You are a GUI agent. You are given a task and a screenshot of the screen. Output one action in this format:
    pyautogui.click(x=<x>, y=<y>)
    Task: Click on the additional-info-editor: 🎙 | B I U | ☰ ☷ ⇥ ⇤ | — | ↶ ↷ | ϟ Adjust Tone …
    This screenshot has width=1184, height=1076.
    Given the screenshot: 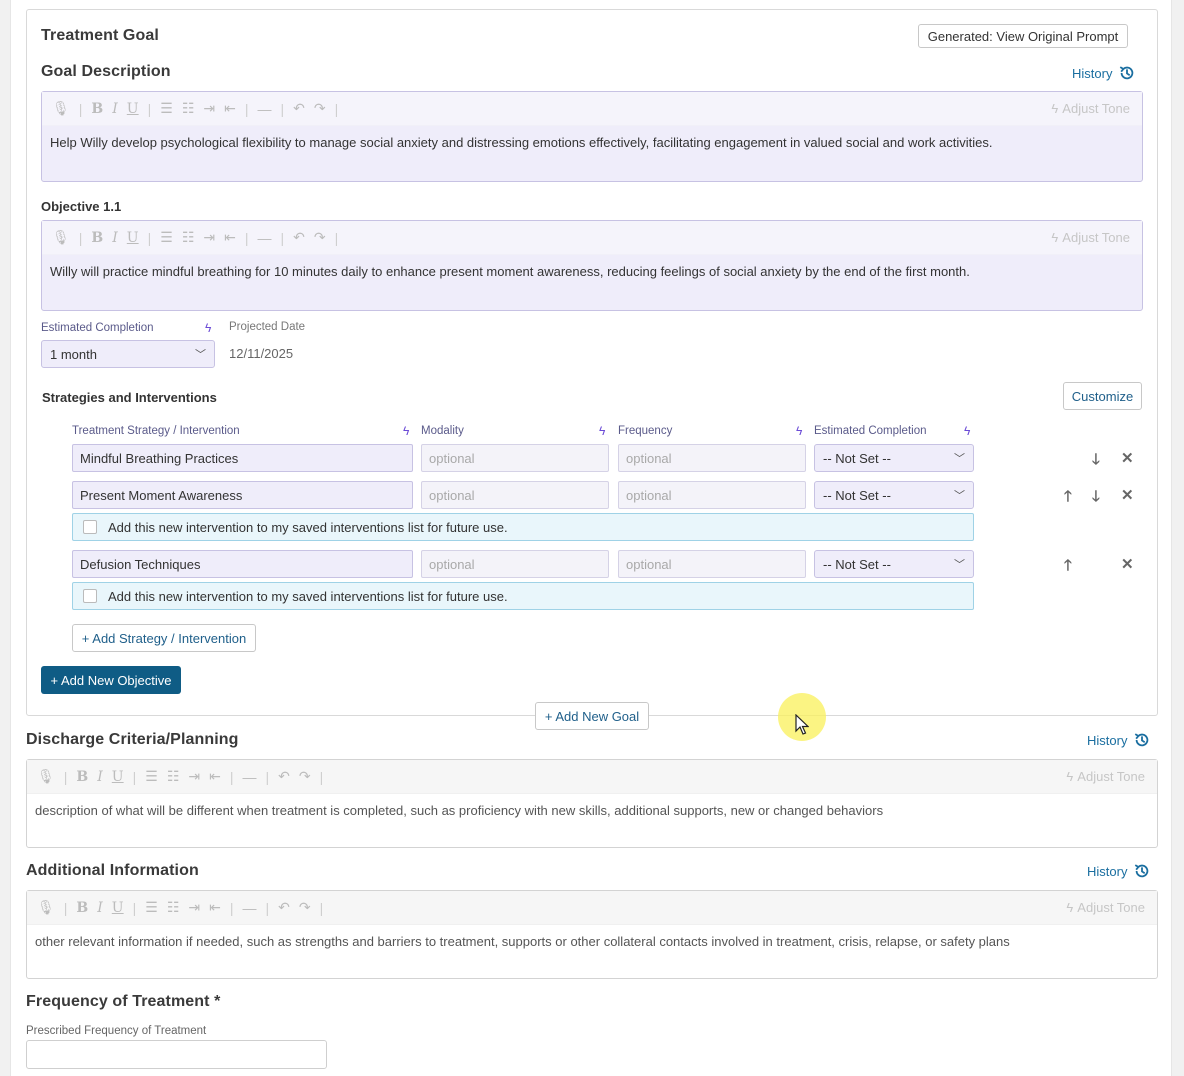 What is the action you would take?
    pyautogui.click(x=592, y=934)
    